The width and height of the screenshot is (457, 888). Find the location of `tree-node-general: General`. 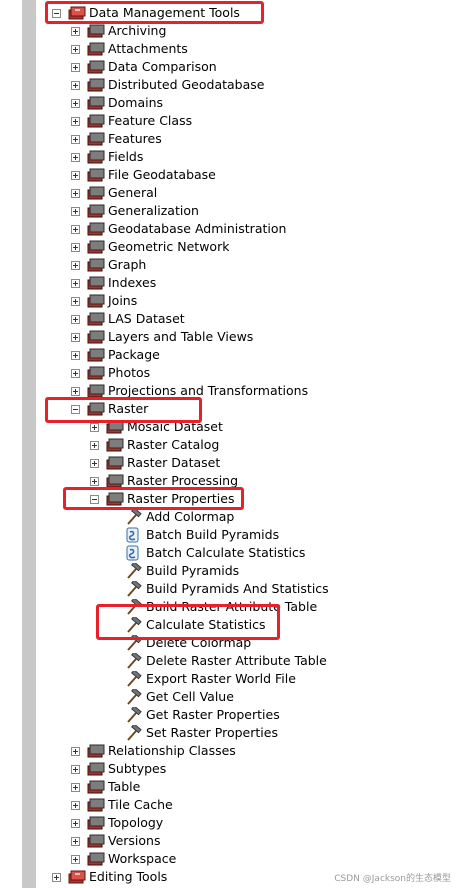

tree-node-general: General is located at coordinates (114, 193).